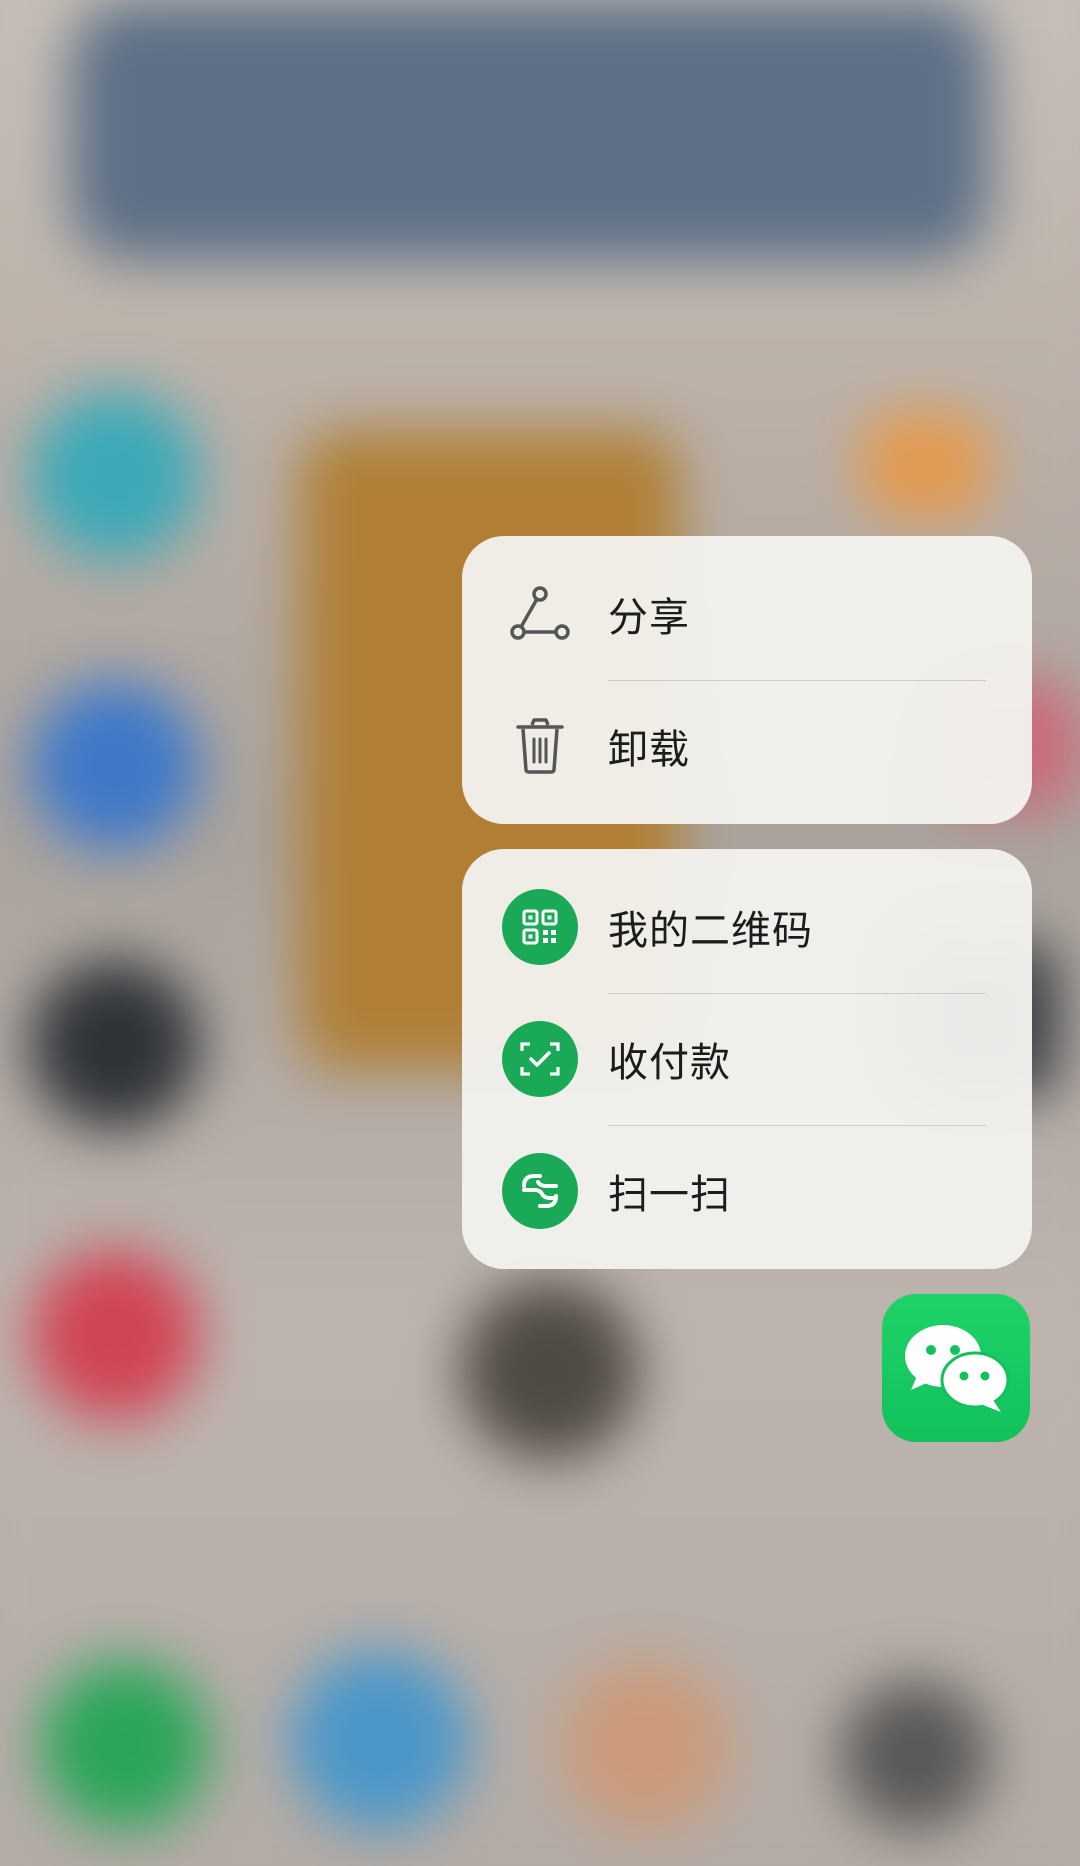 The image size is (1080, 1866). What do you see at coordinates (540, 746) in the screenshot?
I see `trash-icon` at bounding box center [540, 746].